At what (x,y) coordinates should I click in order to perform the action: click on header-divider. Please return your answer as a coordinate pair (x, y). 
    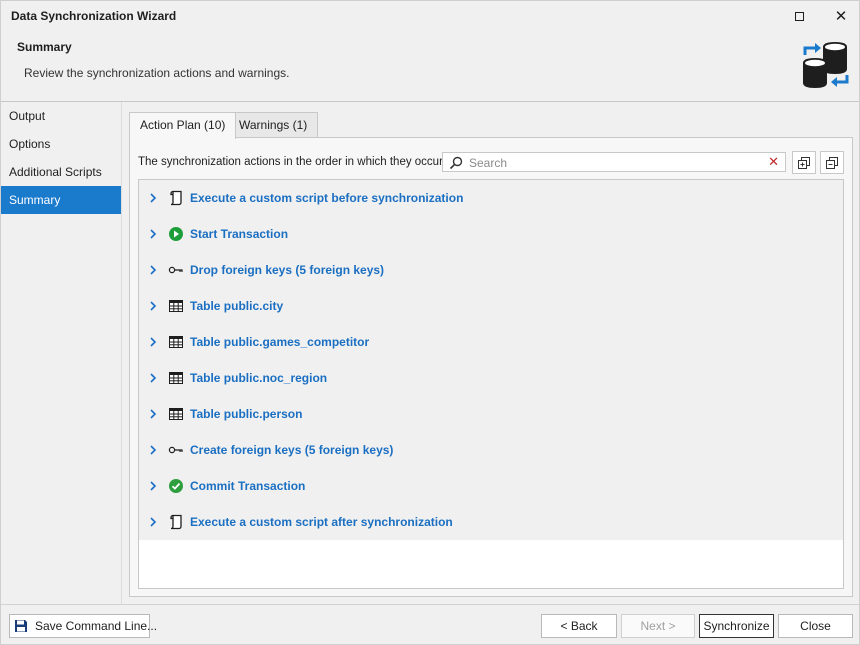
    Looking at the image, I should click on (430, 101).